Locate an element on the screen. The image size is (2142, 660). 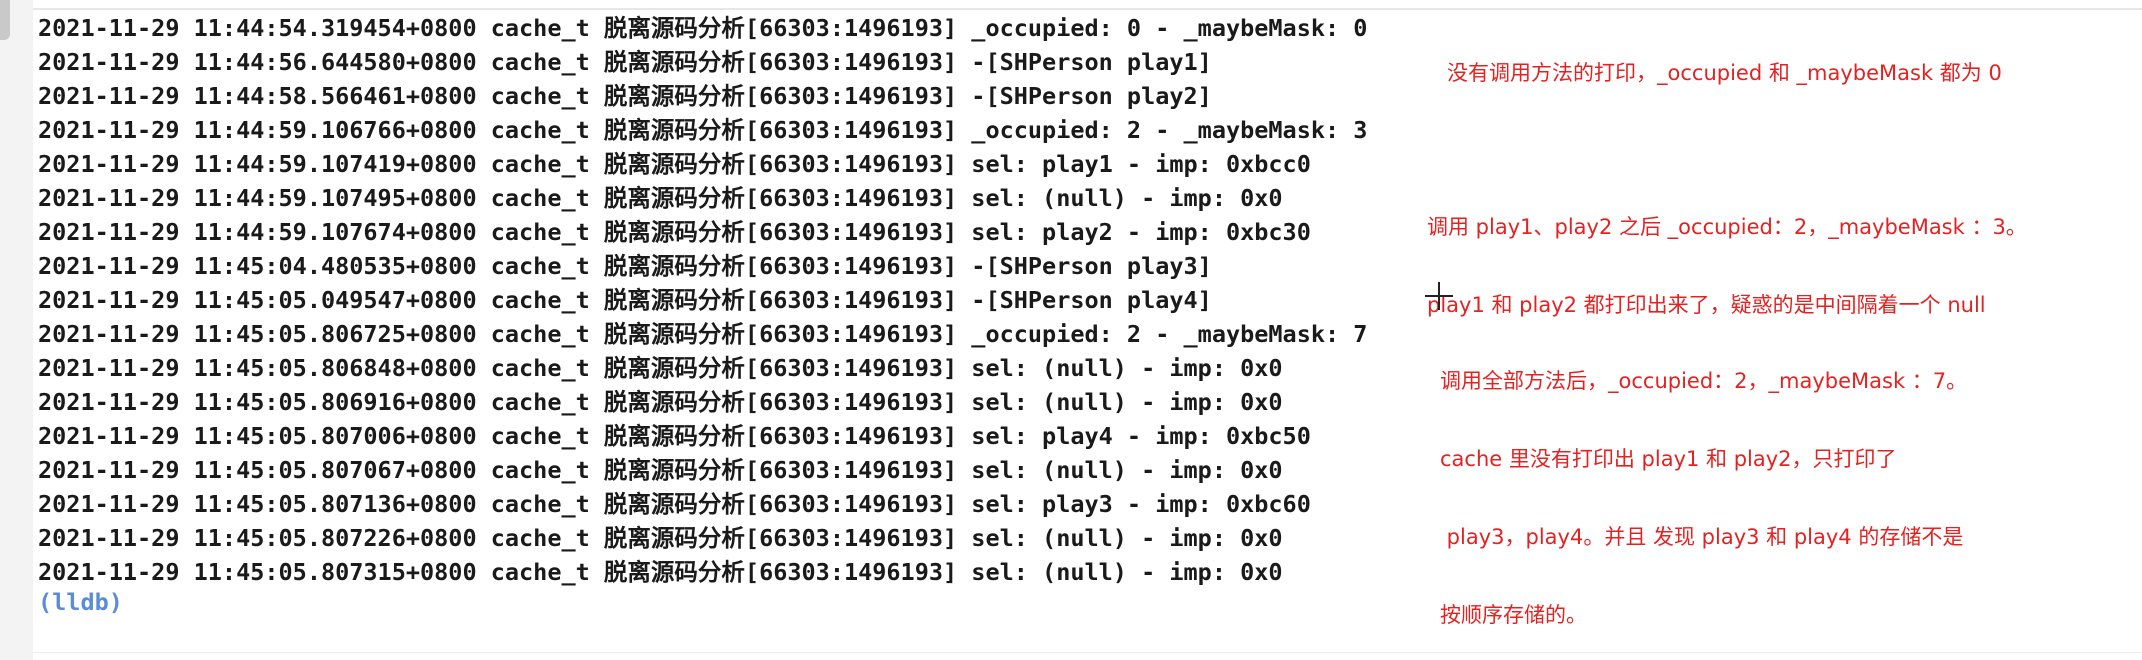
annotation-no-calls: 没有调用方法的打印，_occupied 和 _maybeMask 都为 0 is located at coordinates (1724, 61).